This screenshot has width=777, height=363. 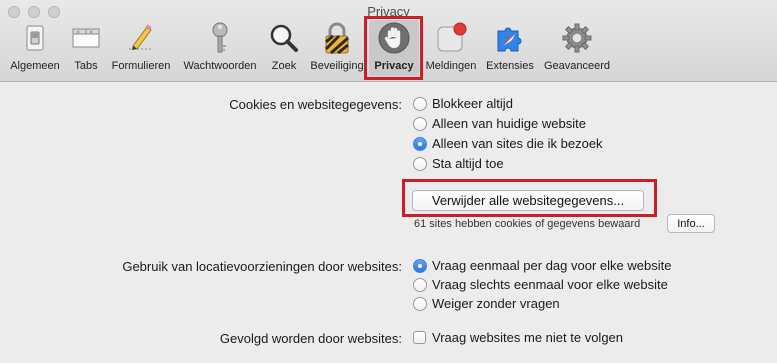 I want to click on tab-geavanceerd-label: Geavanceerd, so click(x=577, y=66).